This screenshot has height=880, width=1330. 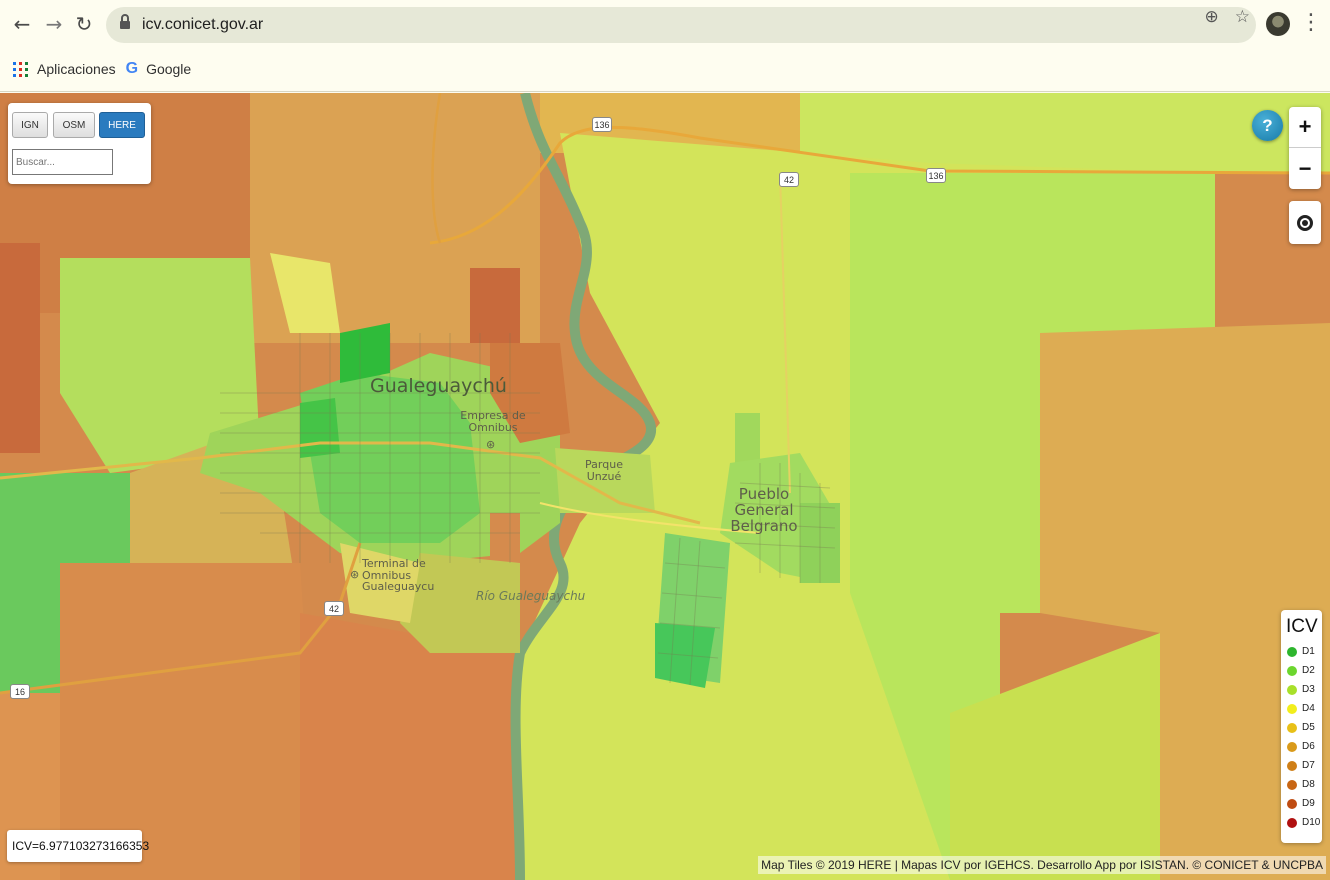 I want to click on zoom-out-button: −, so click(x=1305, y=168).